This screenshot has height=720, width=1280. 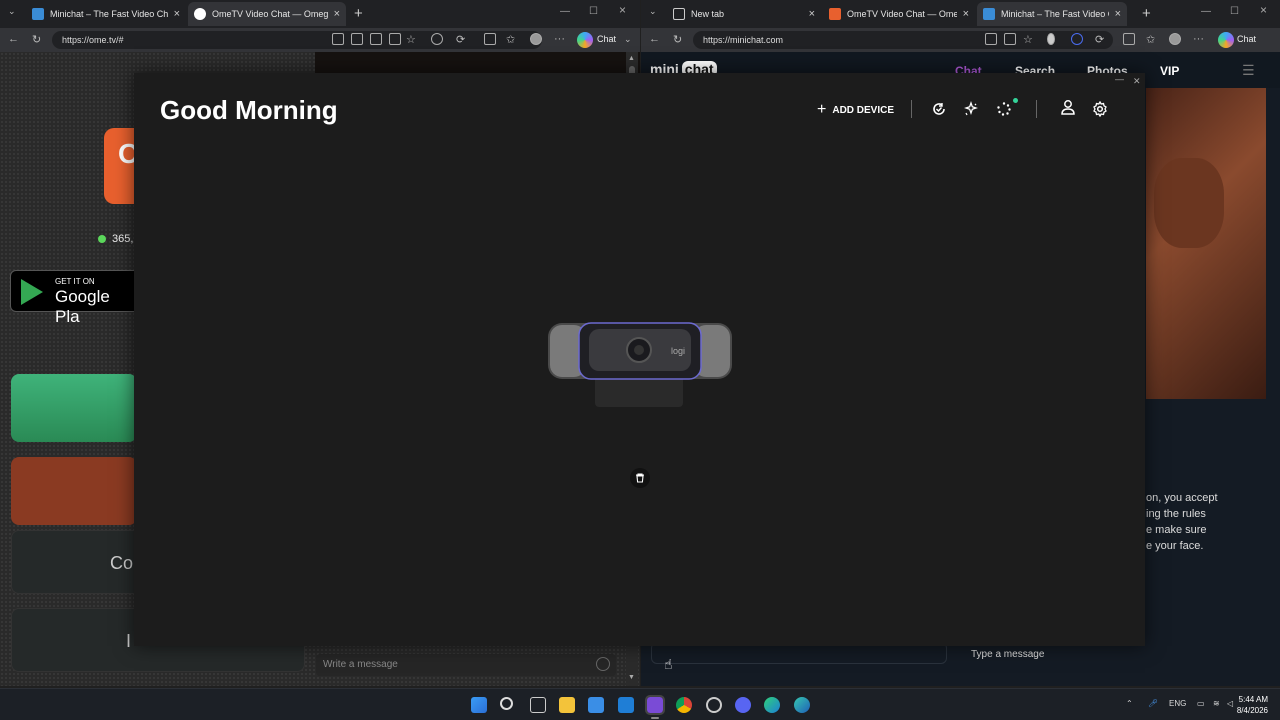 I want to click on gplay-big-text: Google Pla, so click(x=82, y=306).